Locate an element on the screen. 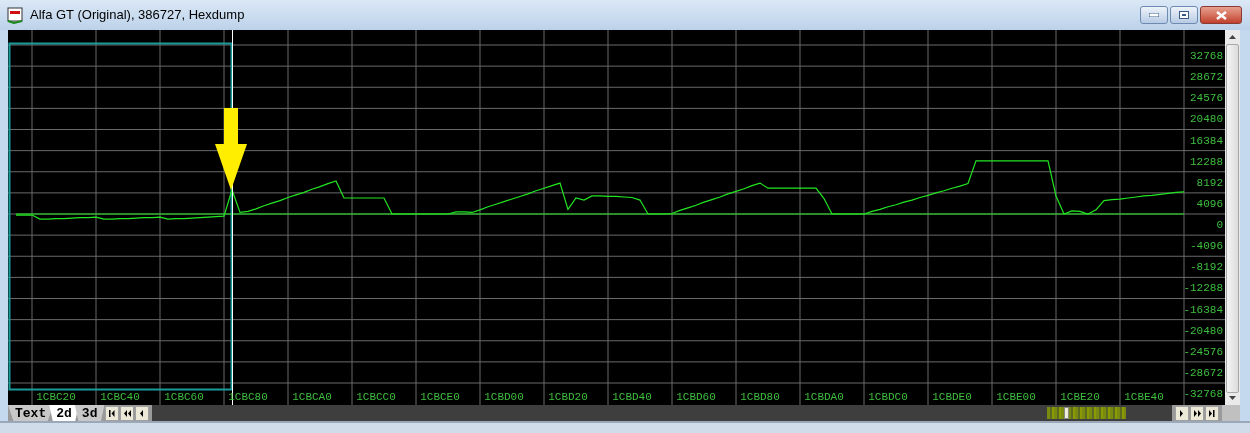  x-tick-label: 1CBE40 is located at coordinates (1144, 397).